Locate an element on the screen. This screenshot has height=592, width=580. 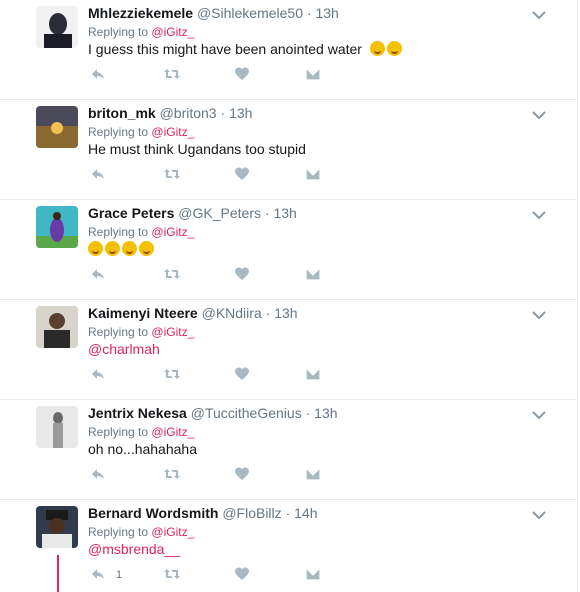
tweet-text-mention: @charlmah is located at coordinates (124, 349).